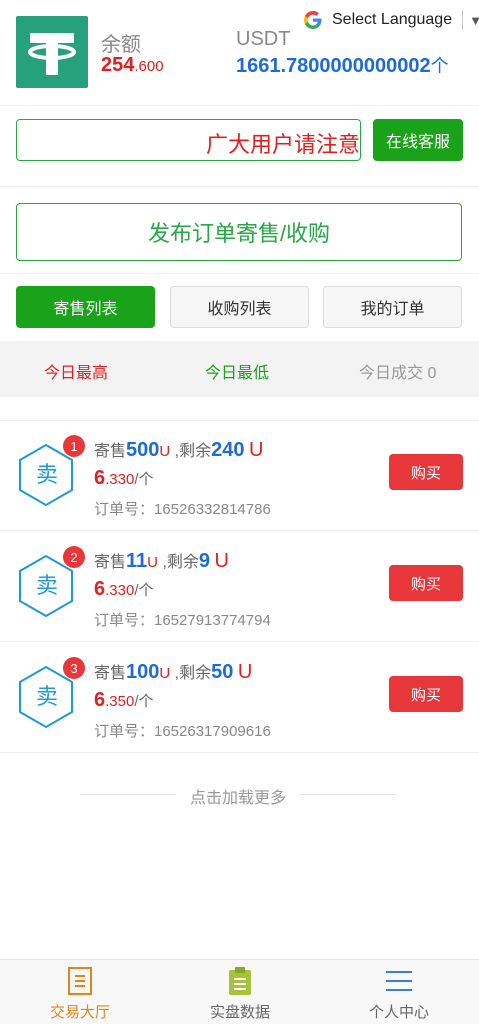 The width and height of the screenshot is (479, 1024). I want to click on daily-stats-bar: 今日最高 今日最低 今日成交 0, so click(239, 369).